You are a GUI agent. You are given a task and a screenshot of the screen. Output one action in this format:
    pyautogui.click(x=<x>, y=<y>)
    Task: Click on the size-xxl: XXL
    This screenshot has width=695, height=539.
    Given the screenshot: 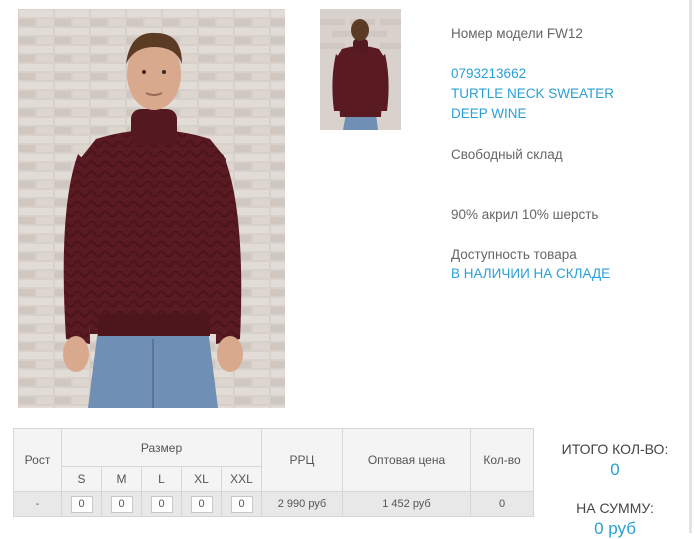 What is the action you would take?
    pyautogui.click(x=241, y=479)
    